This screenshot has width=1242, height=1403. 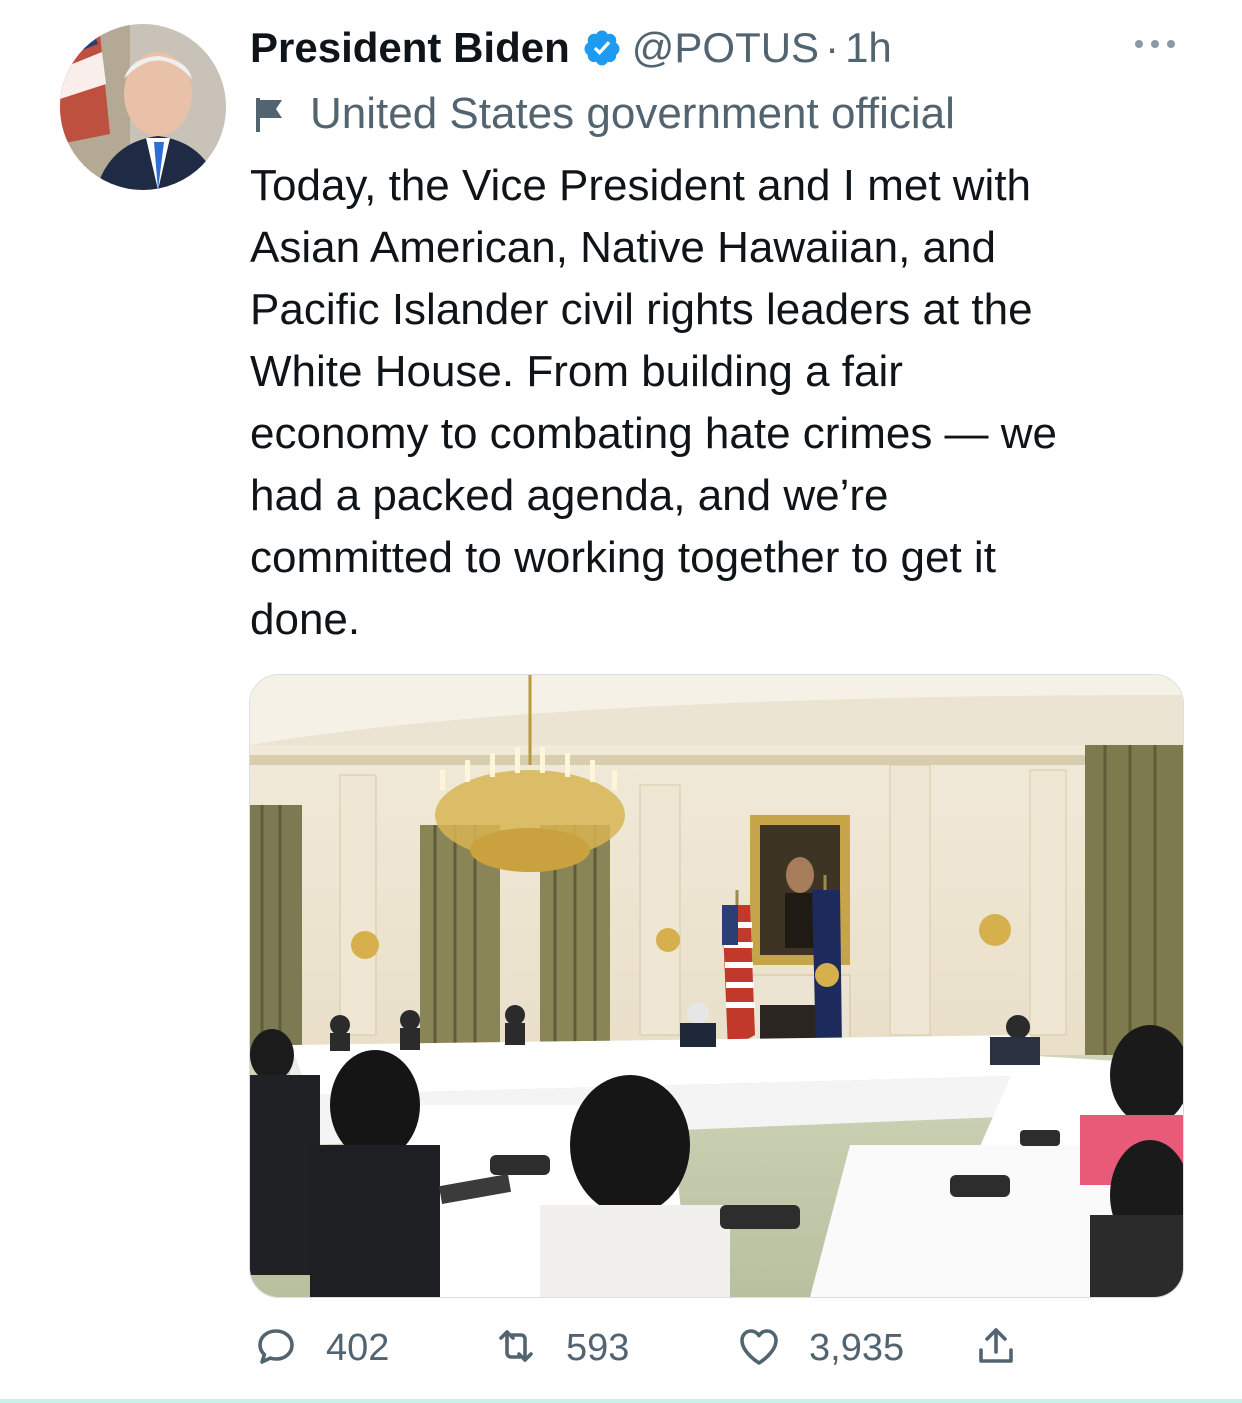 What do you see at coordinates (305, 619) in the screenshot?
I see `tweet-text-line: done.` at bounding box center [305, 619].